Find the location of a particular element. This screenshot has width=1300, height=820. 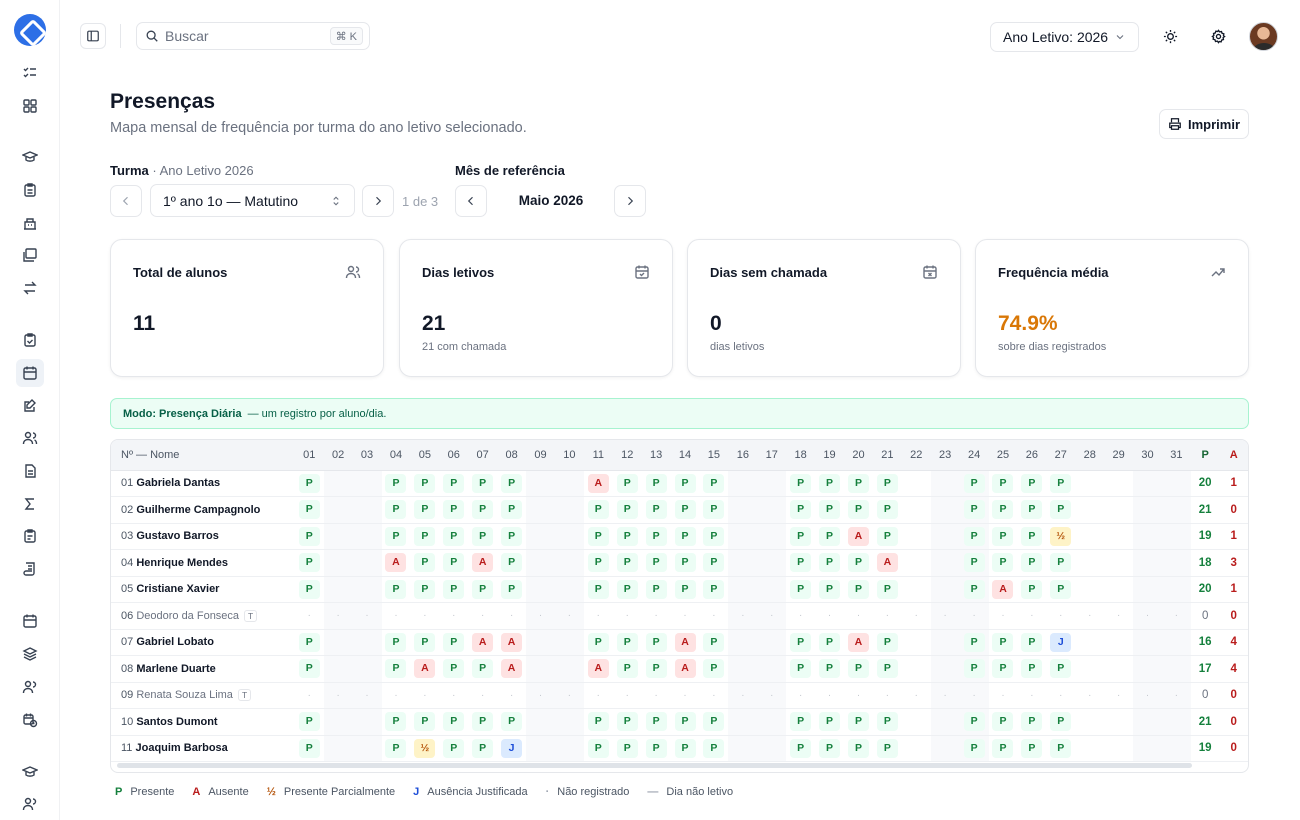

layers-icon is located at coordinates (30, 654).